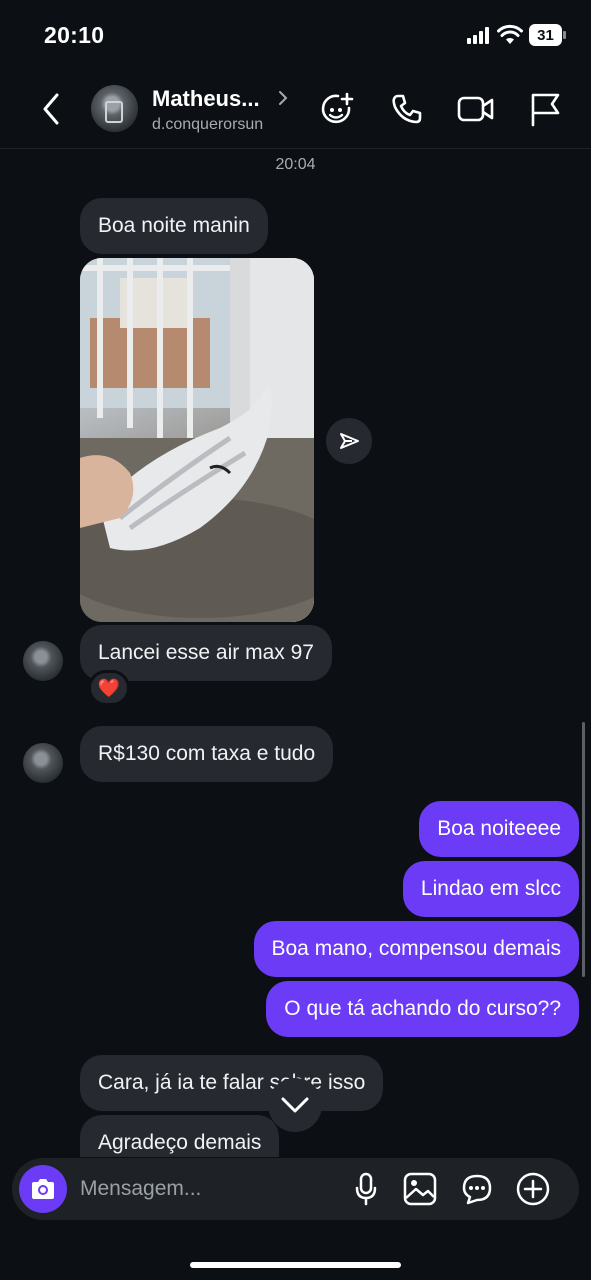 This screenshot has height=1280, width=591. I want to click on chevron-right-icon, so click(283, 98).